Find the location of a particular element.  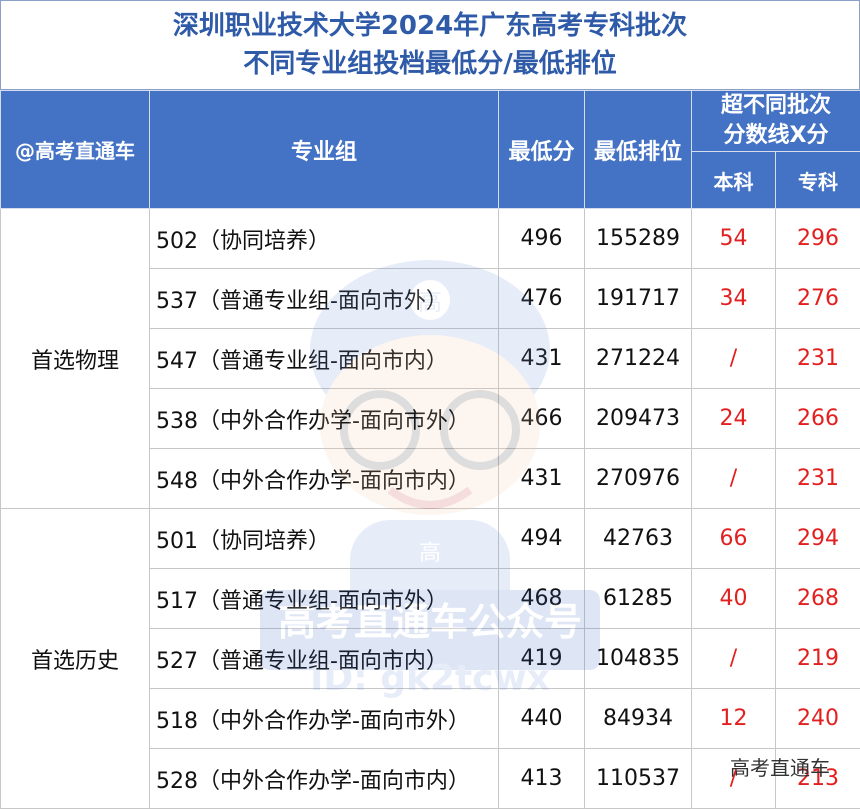

zhuanke-diff-cell: 294 is located at coordinates (818, 539).